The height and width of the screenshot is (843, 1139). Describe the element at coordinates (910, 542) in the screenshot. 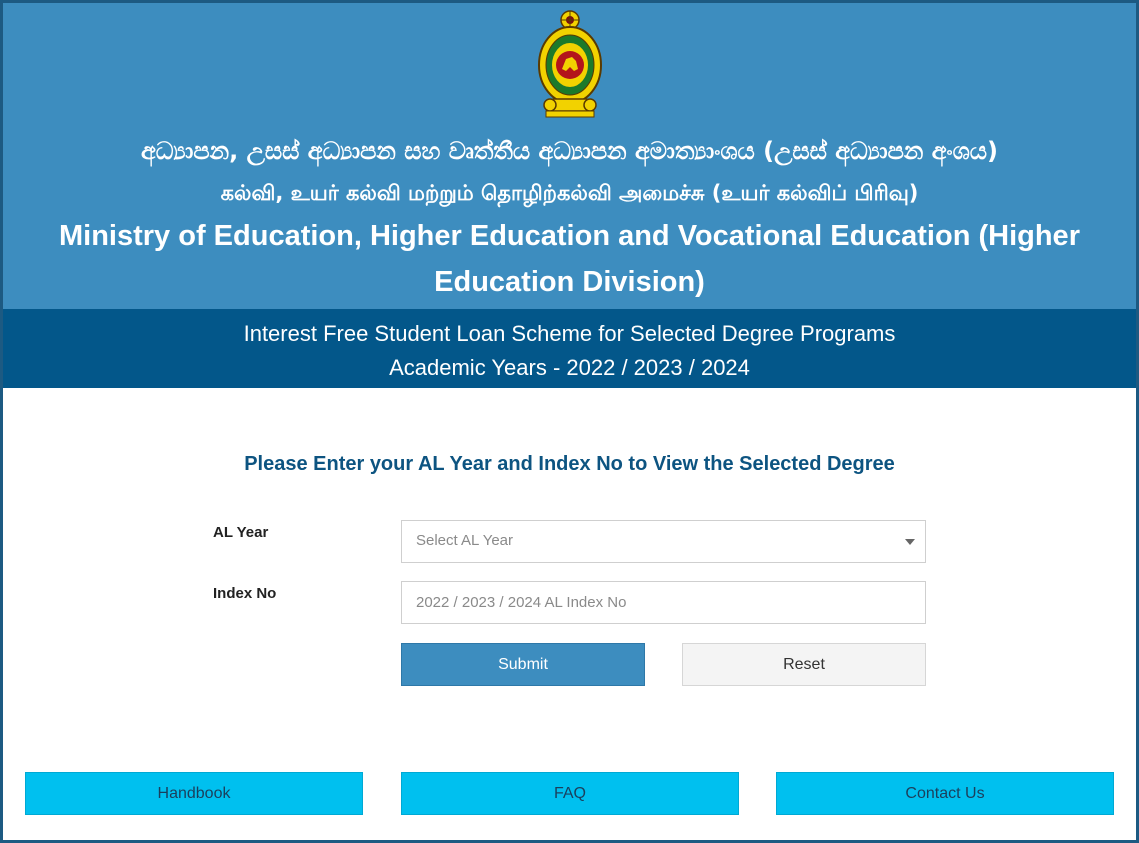

I see `chevron-down-icon` at that location.